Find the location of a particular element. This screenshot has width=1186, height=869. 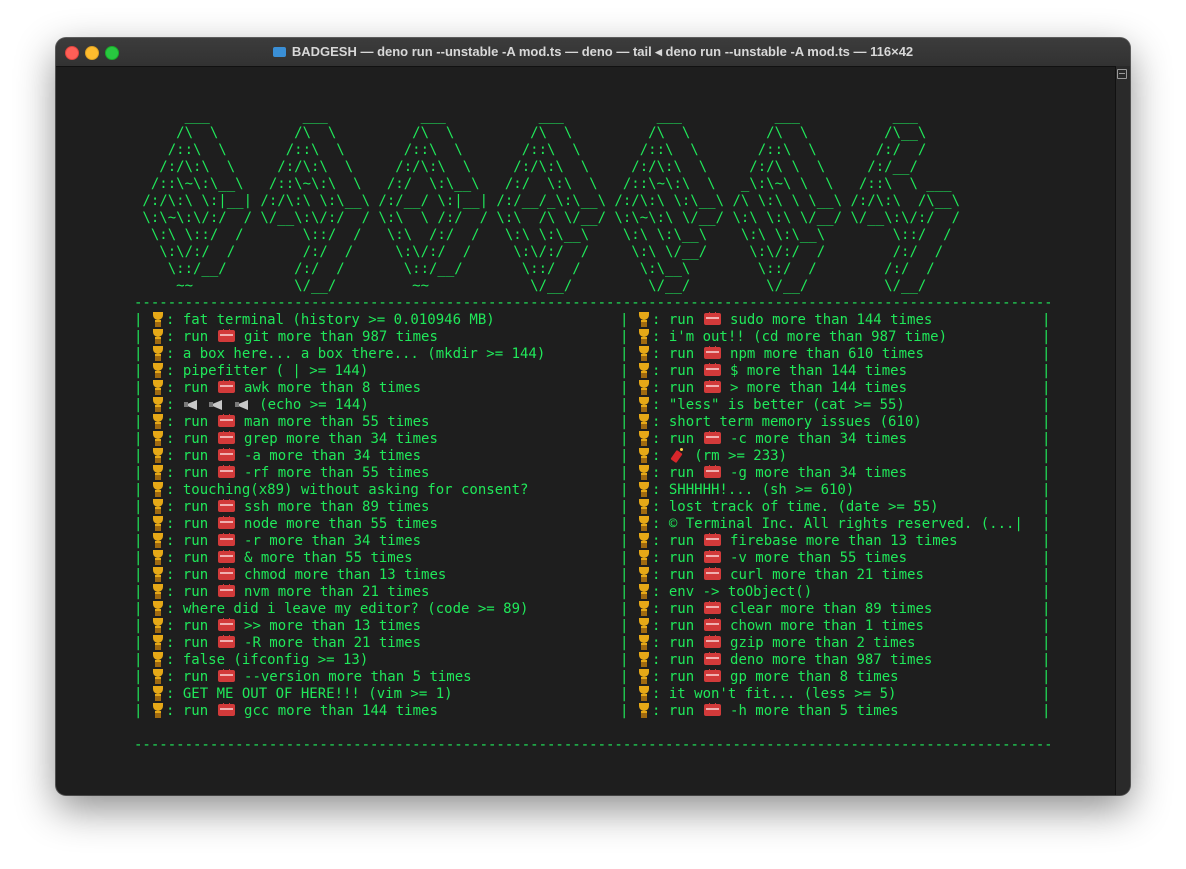

right_col-badge-item: : lost track of time. (date >= 55) is located at coordinates (838, 507).